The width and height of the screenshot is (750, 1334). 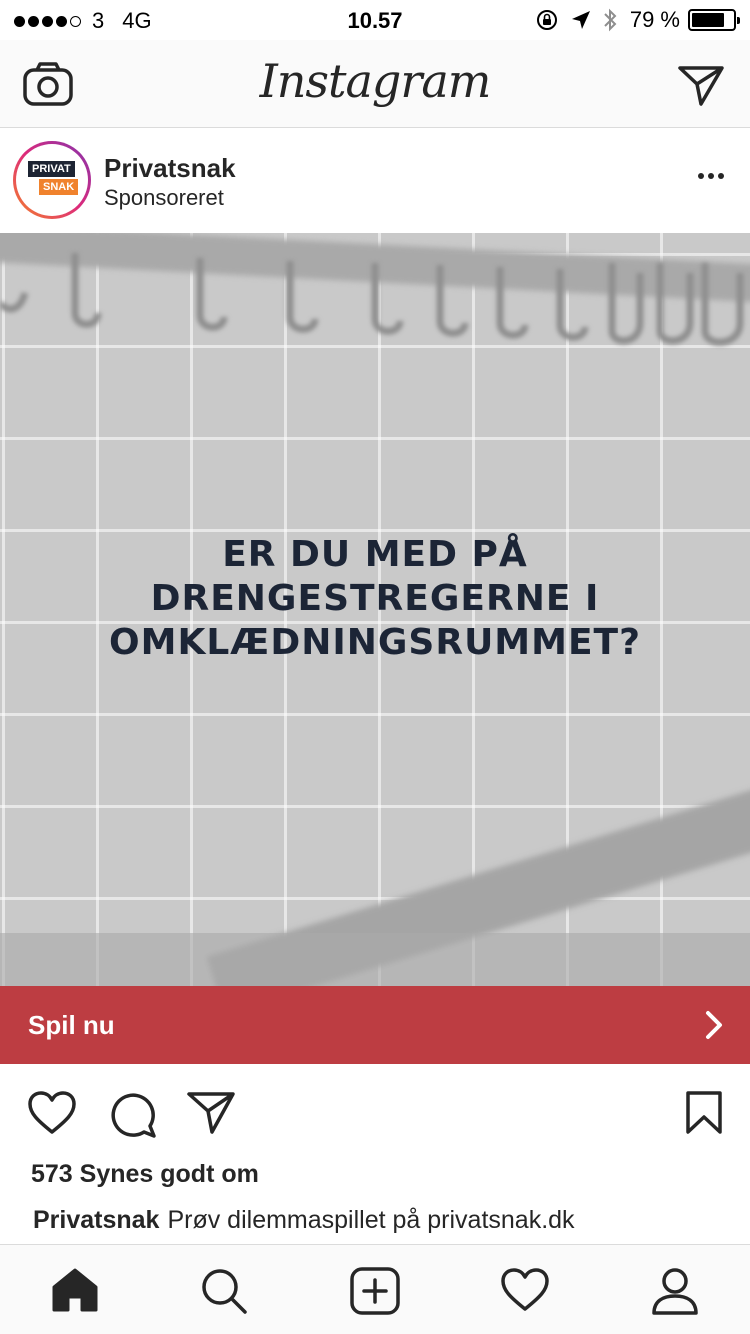 I want to click on caption-text: Prøv dilemmaspillet på privatsnak.dk, so click(x=371, y=1220).